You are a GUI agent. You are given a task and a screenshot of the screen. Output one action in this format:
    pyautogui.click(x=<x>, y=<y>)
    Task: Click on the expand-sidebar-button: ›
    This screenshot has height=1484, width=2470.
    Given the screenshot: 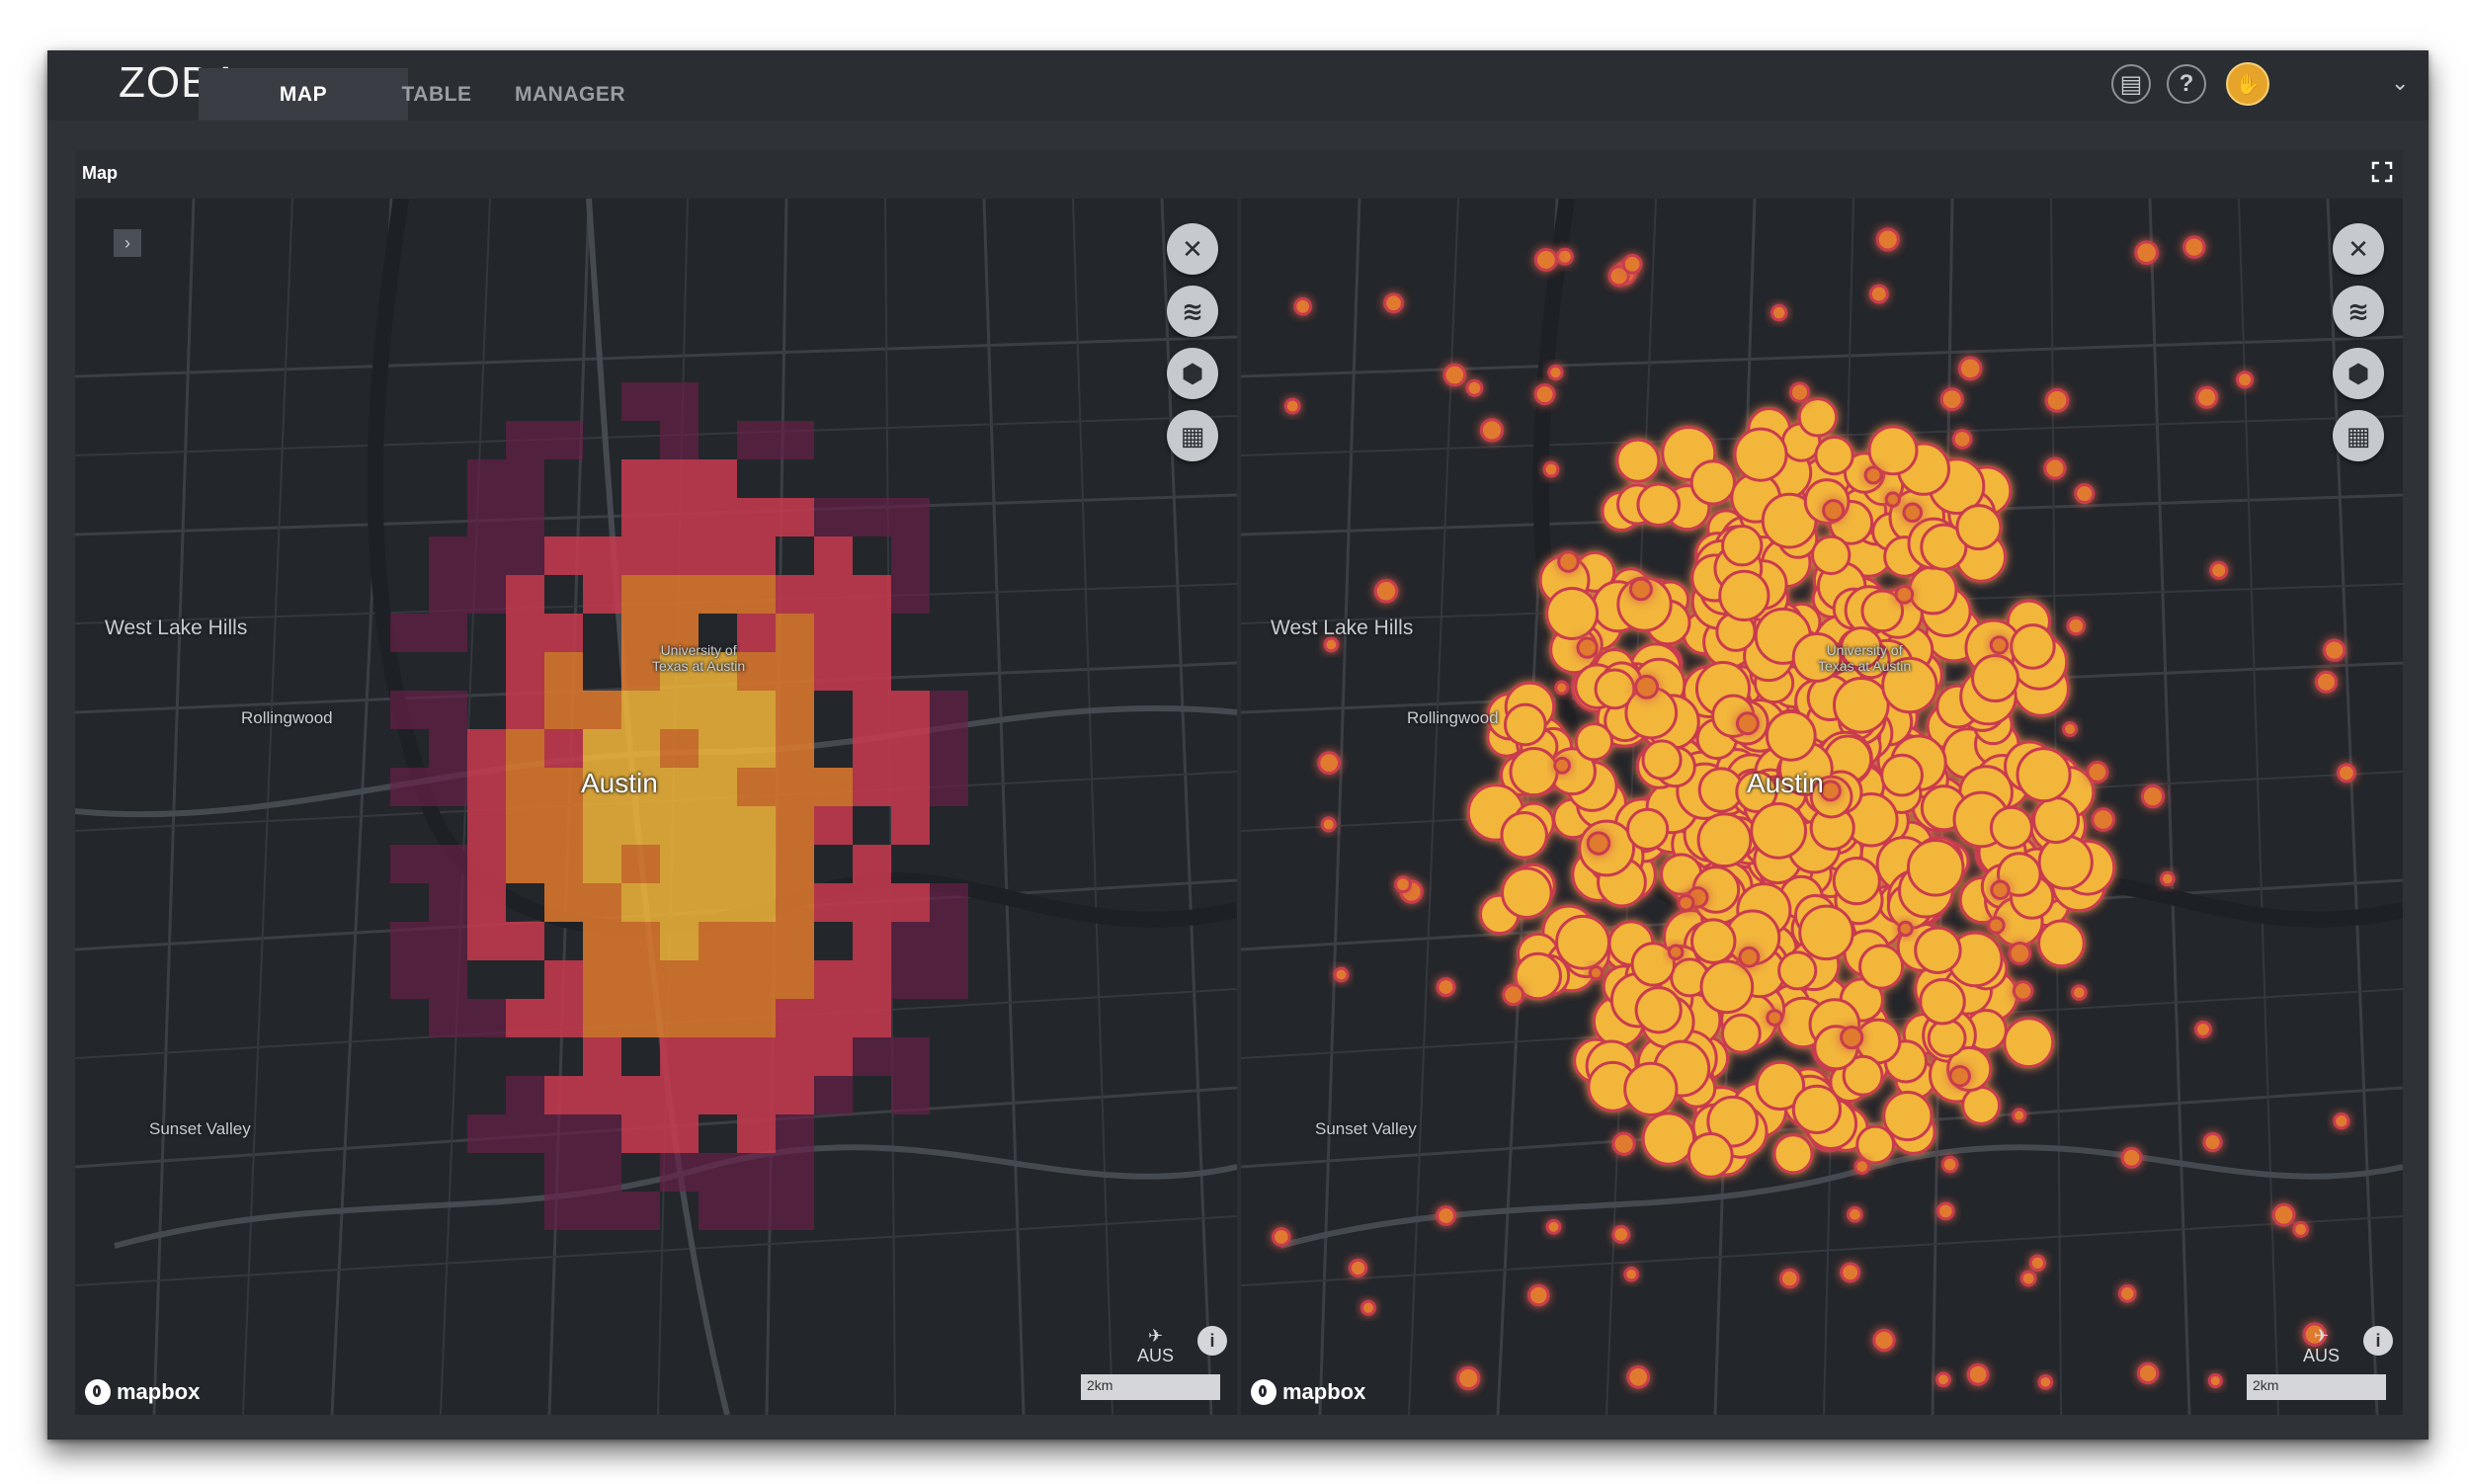 What is the action you would take?
    pyautogui.click(x=127, y=243)
    